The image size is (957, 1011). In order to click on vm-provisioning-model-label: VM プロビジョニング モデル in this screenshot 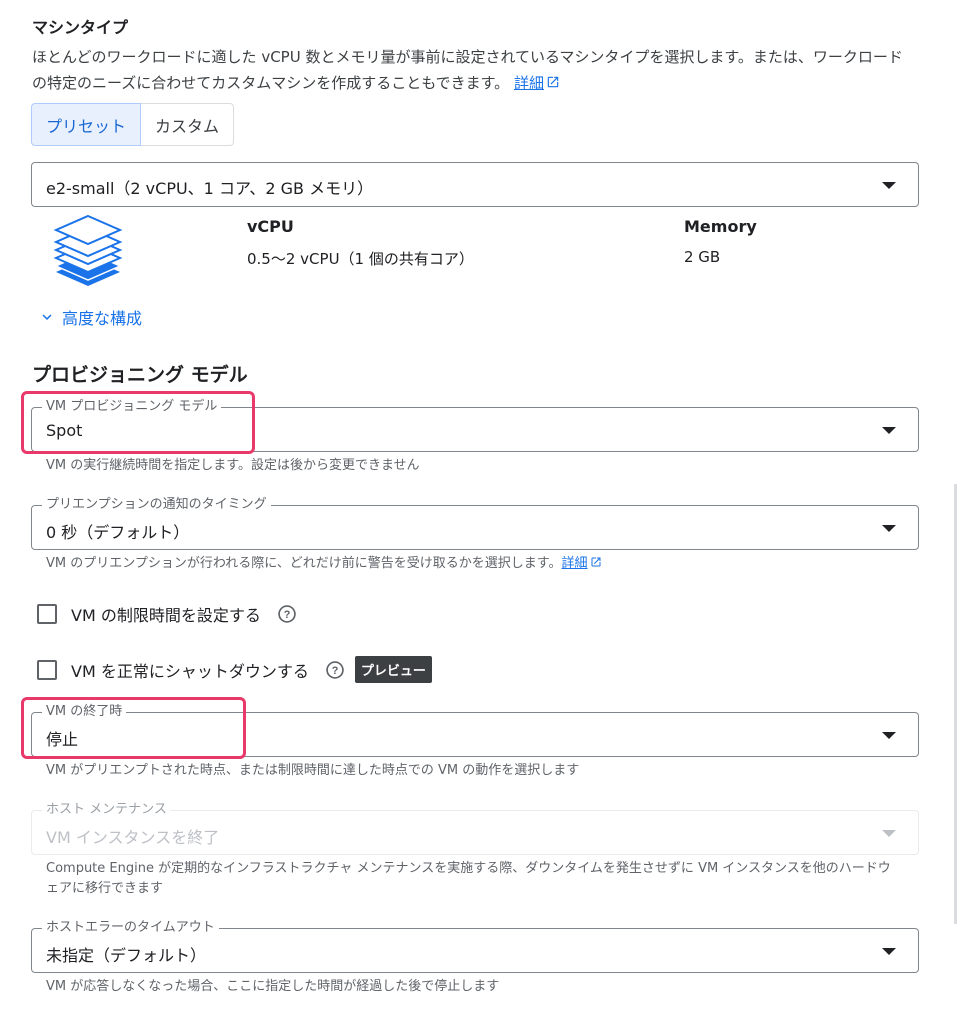, I will do `click(132, 407)`.